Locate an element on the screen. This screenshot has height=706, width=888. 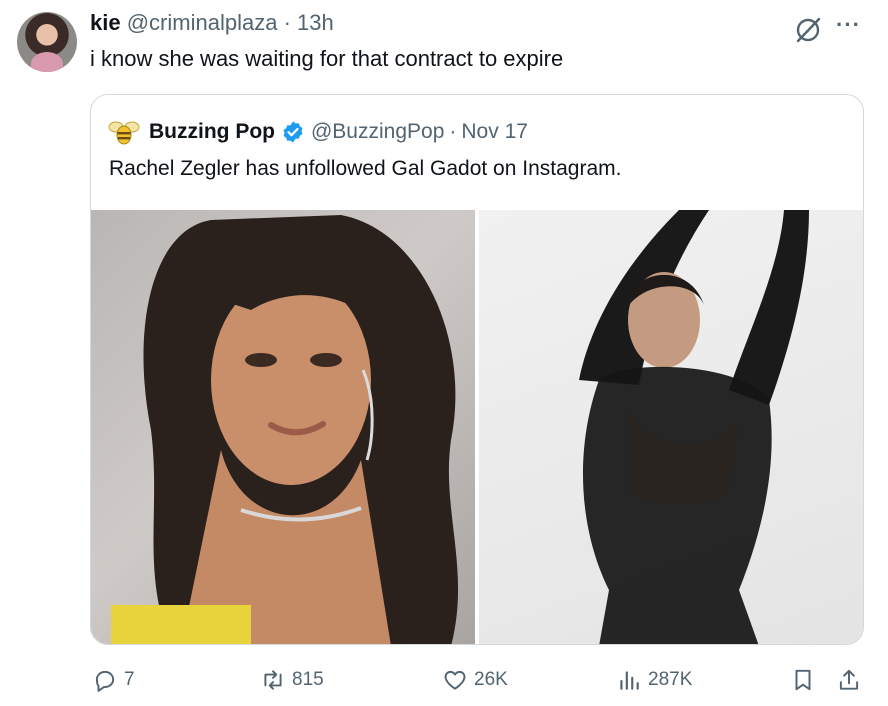
bookmark-icon is located at coordinates (803, 680).